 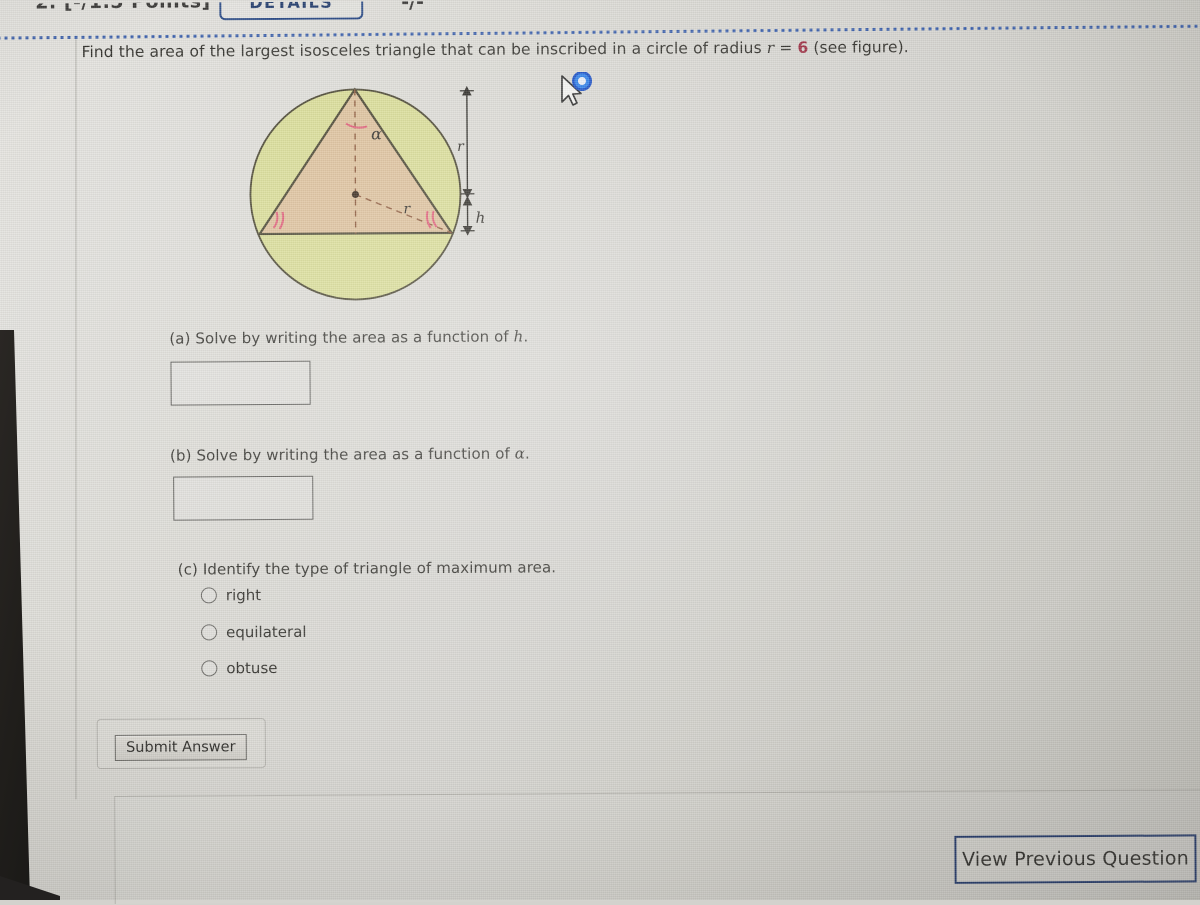 I want to click on part-b-period: ., so click(x=527, y=453).